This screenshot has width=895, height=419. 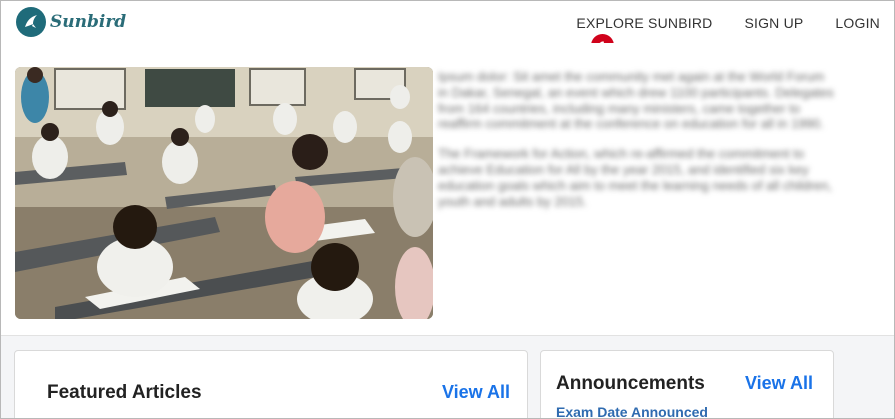 I want to click on nav-explore-sunbird: EXPLORE SUNBIRD, so click(x=644, y=23).